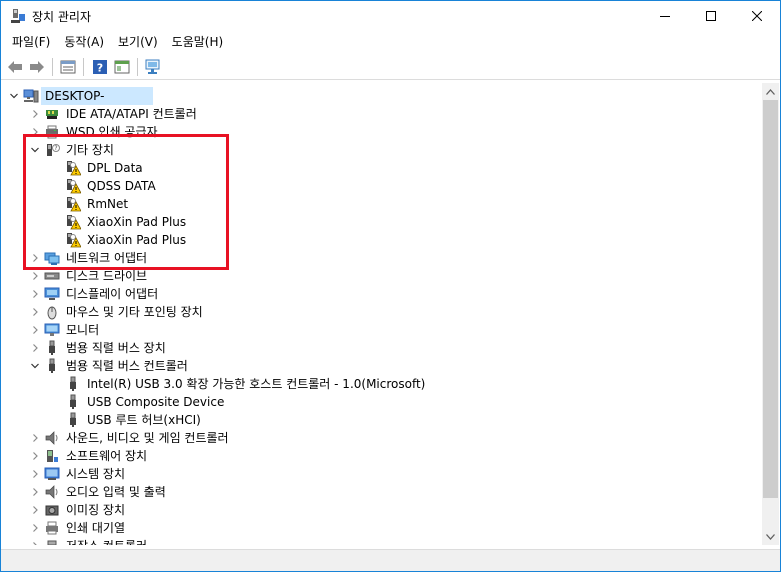  Describe the element at coordinates (381, 132) in the screenshot. I see `tree-category: WSD 인쇄 공급자` at that location.